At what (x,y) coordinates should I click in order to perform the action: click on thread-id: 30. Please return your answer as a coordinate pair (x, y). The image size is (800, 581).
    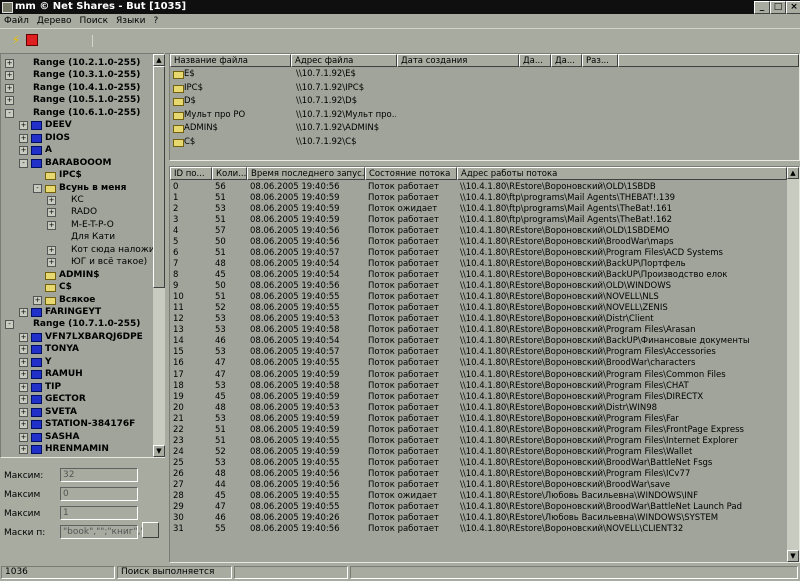
    Looking at the image, I should click on (192, 518).